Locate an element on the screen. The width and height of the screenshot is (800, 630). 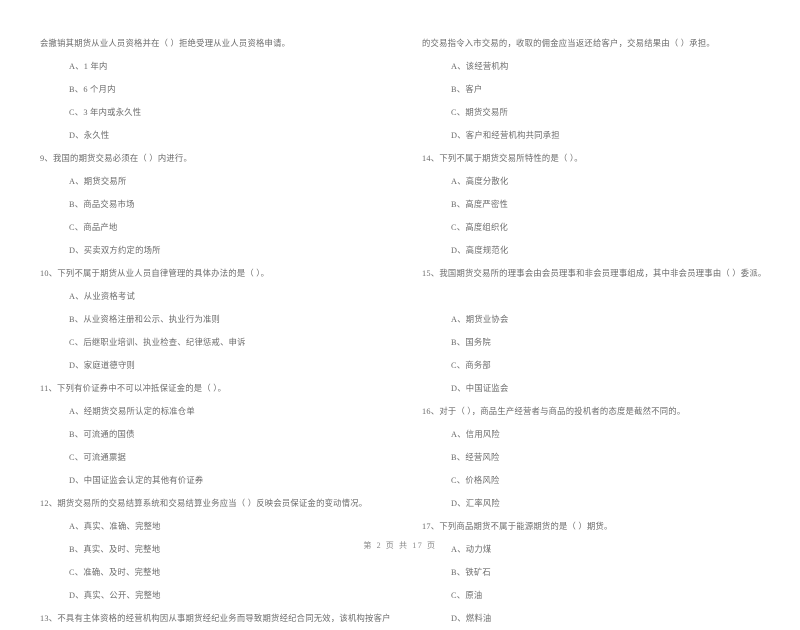
answer-option: D、燃料油 is located at coordinates (471, 618).